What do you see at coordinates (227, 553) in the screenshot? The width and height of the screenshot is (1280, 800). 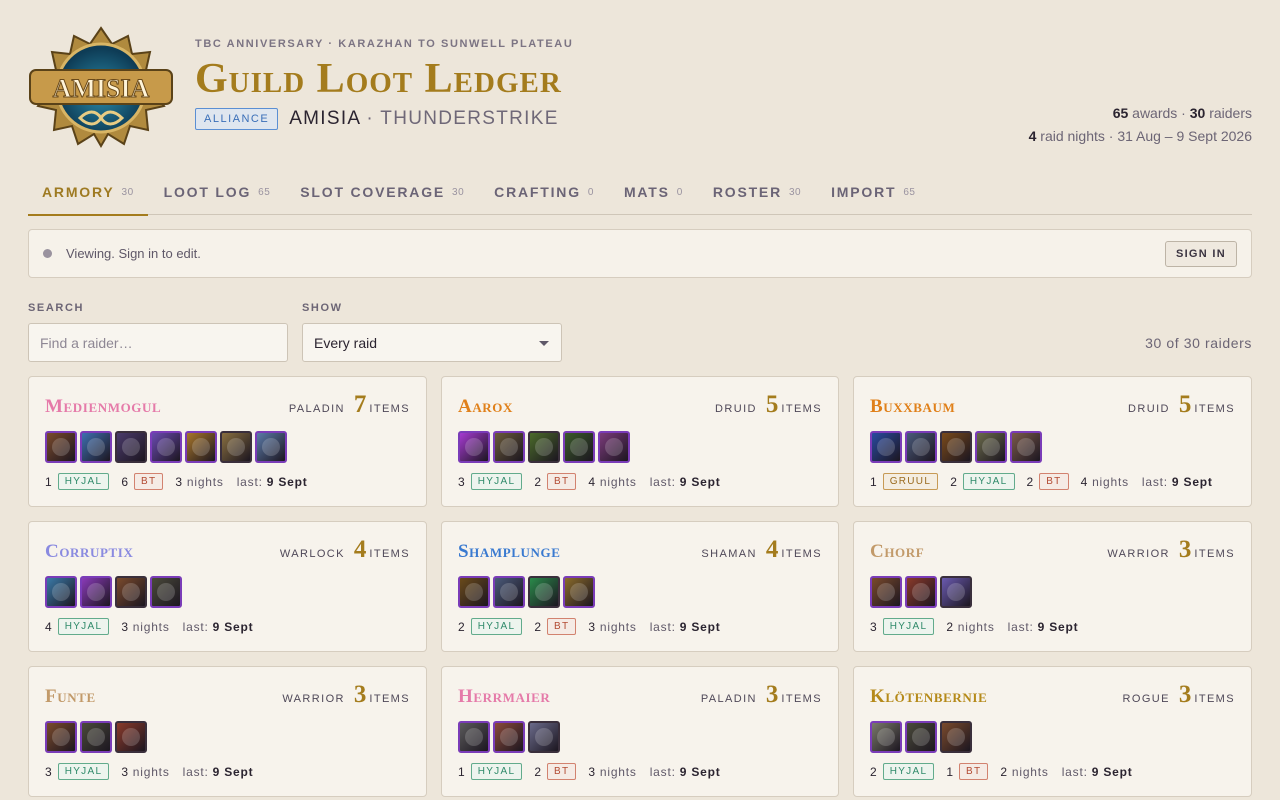 I see `card-header: Corruptix WARLOCK 4 ITEMS` at bounding box center [227, 553].